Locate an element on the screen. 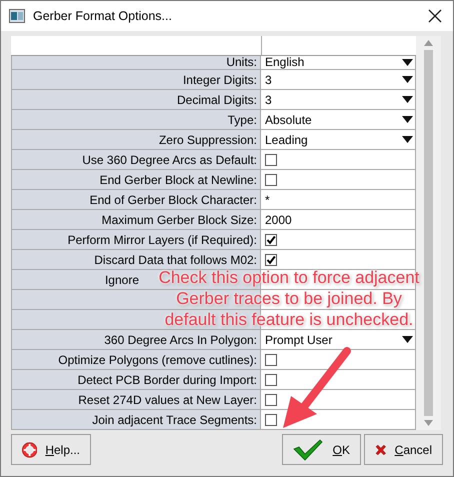 This screenshot has width=454, height=477. dropdown: Prompt User is located at coordinates (338, 340).